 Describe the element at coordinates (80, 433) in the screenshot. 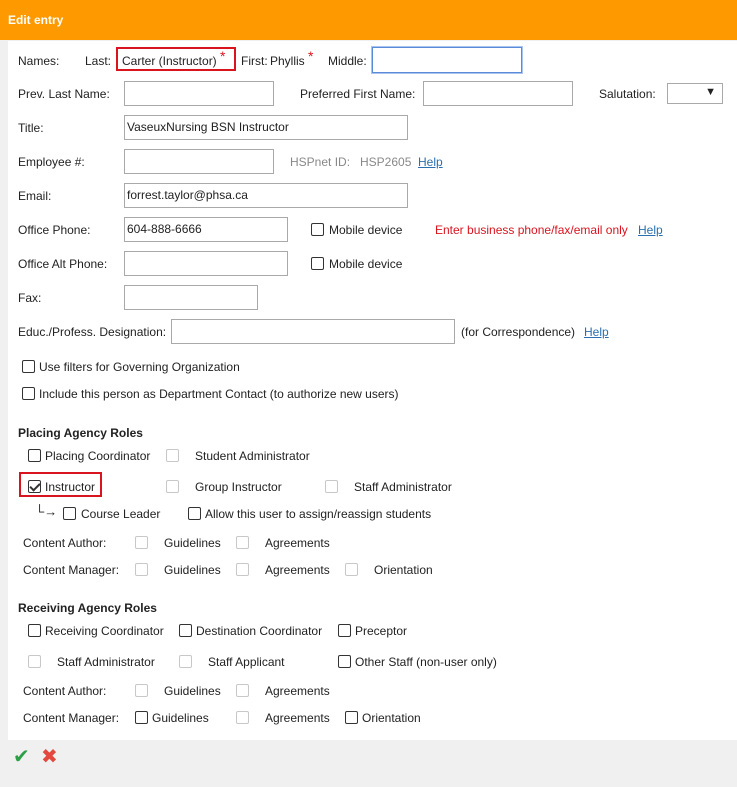

I see `placing-roles-heading: Placing Agency Roles` at that location.